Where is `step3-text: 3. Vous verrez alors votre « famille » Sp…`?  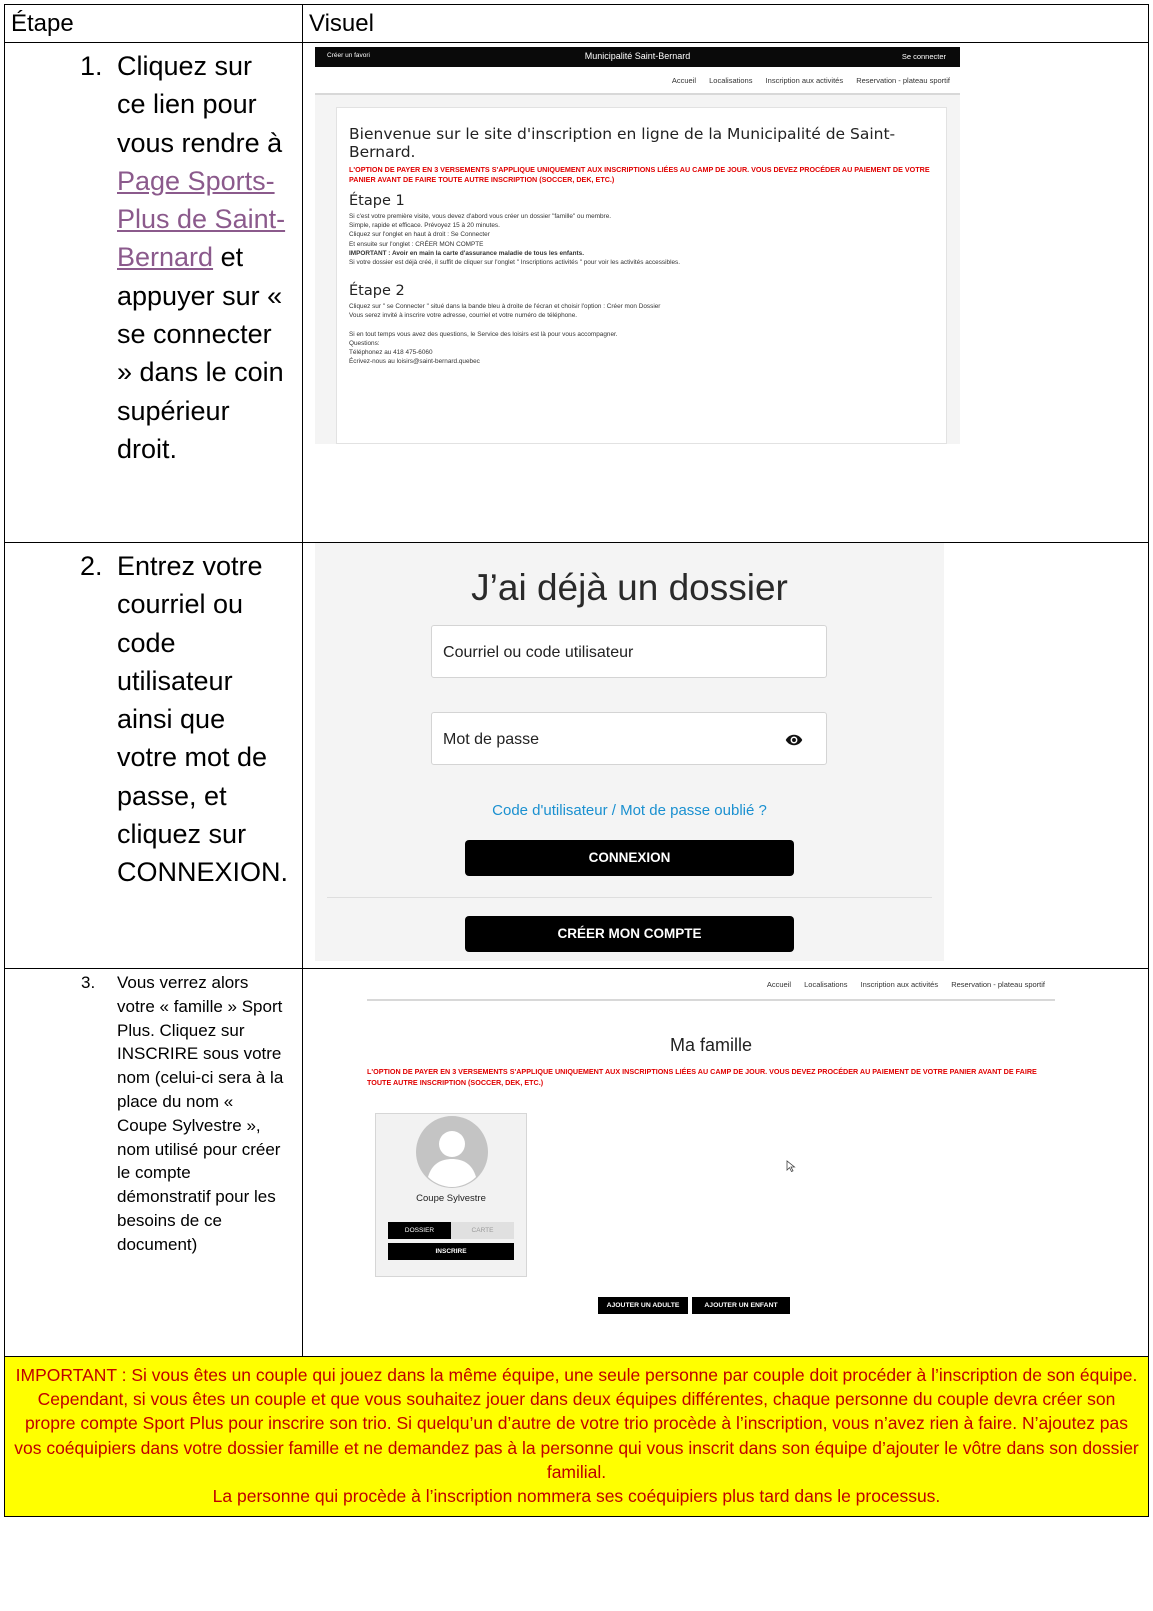
step3-text: 3. Vous verrez alors votre « famille » Sp… is located at coordinates (153, 1114).